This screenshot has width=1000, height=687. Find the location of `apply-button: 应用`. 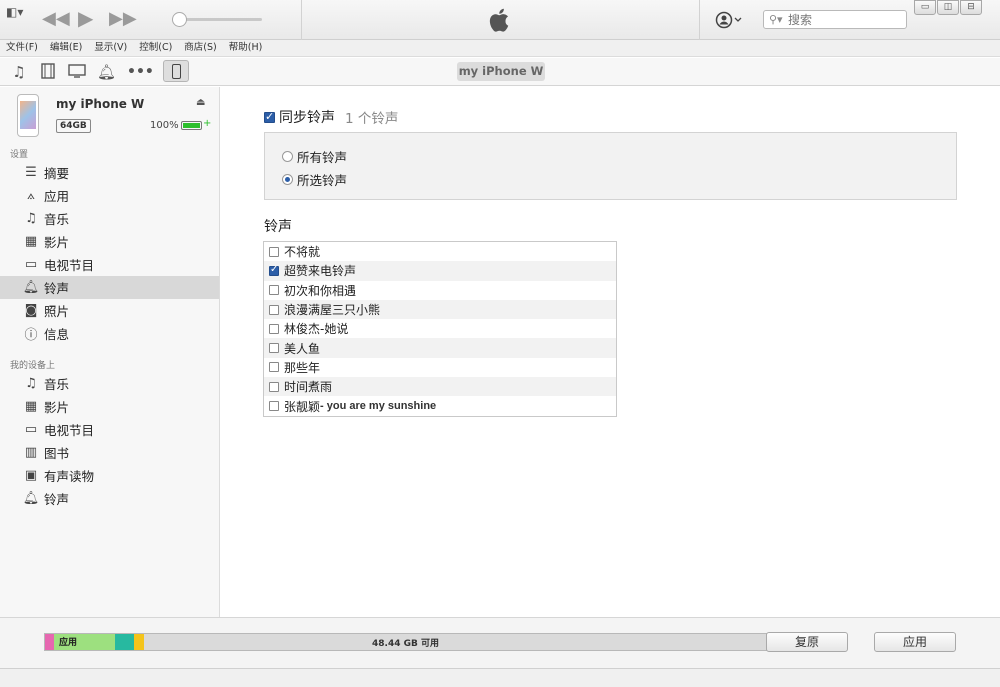

apply-button: 应用 is located at coordinates (915, 642).